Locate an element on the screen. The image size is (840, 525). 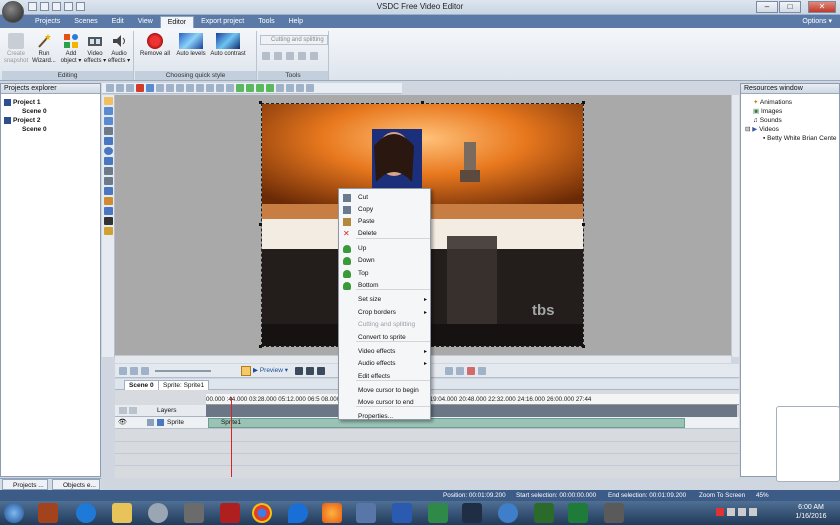
fit-icon is located at coordinates (300, 88).